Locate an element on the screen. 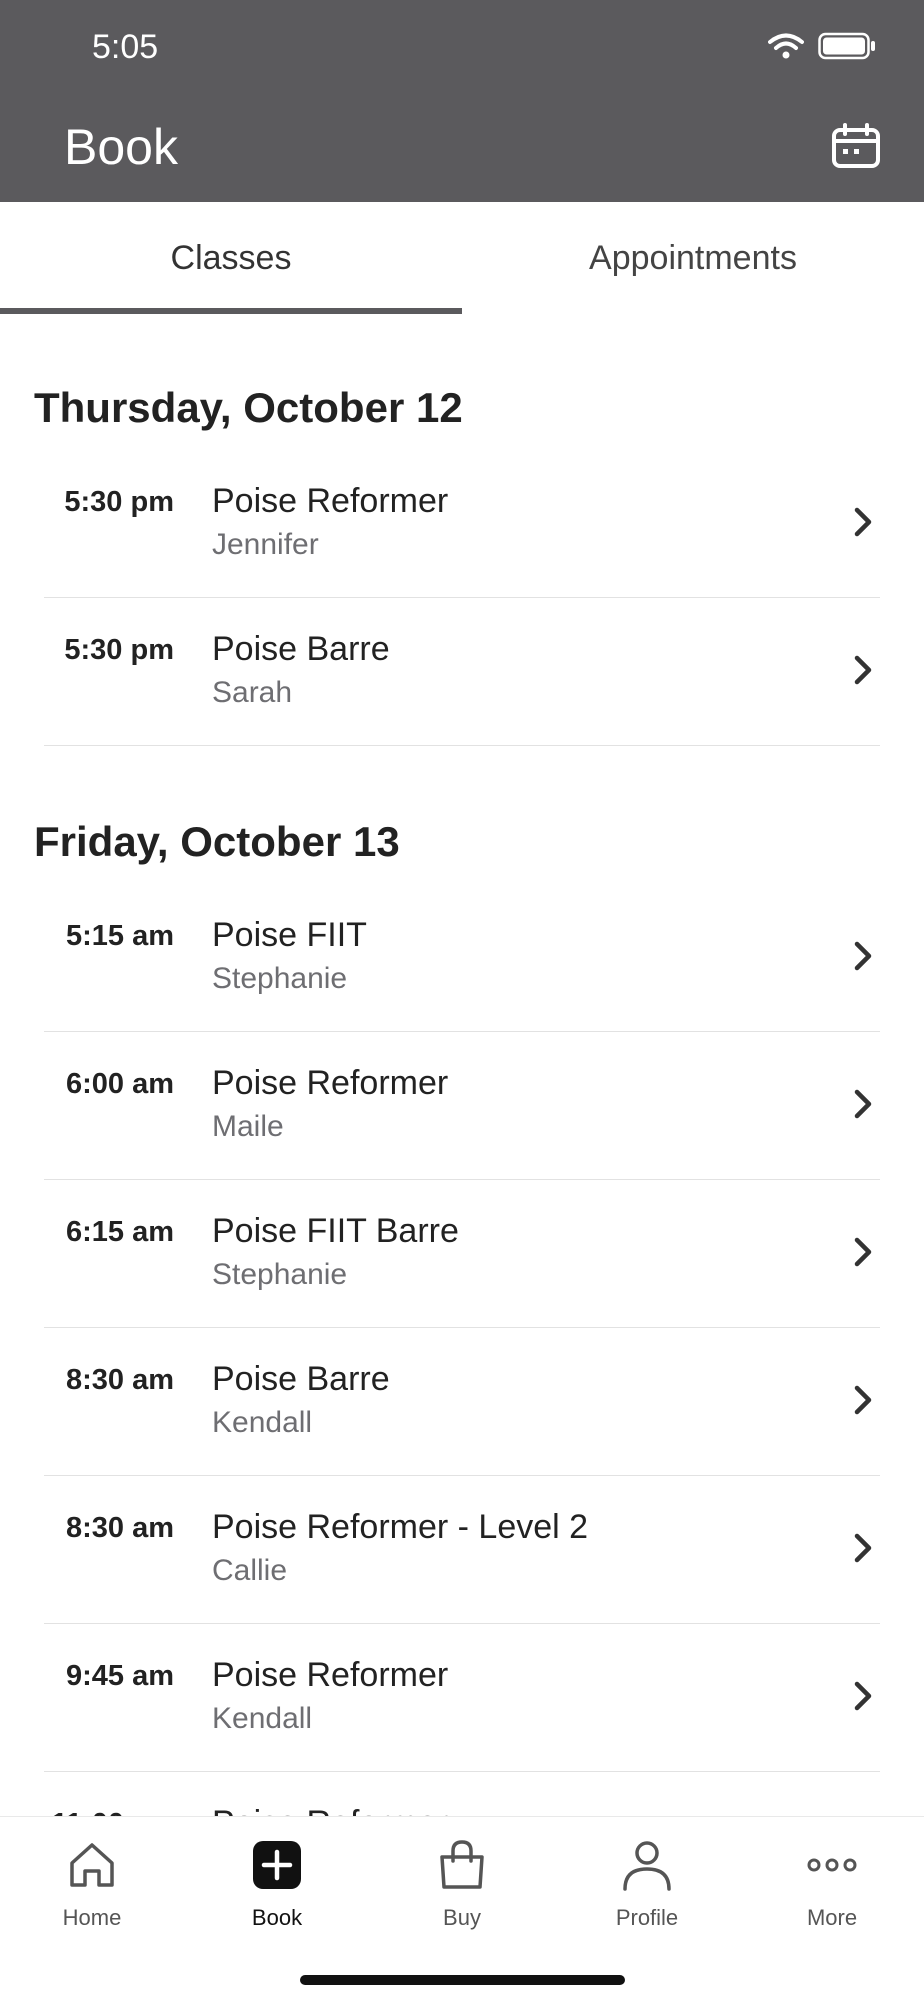 The width and height of the screenshot is (924, 2000). nav-book: Book is located at coordinates (277, 1884).